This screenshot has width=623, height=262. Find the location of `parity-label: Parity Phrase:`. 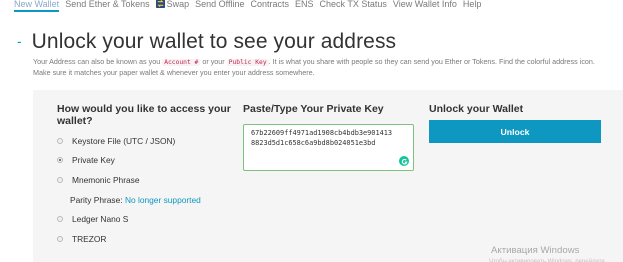

parity-label: Parity Phrase: is located at coordinates (97, 200).